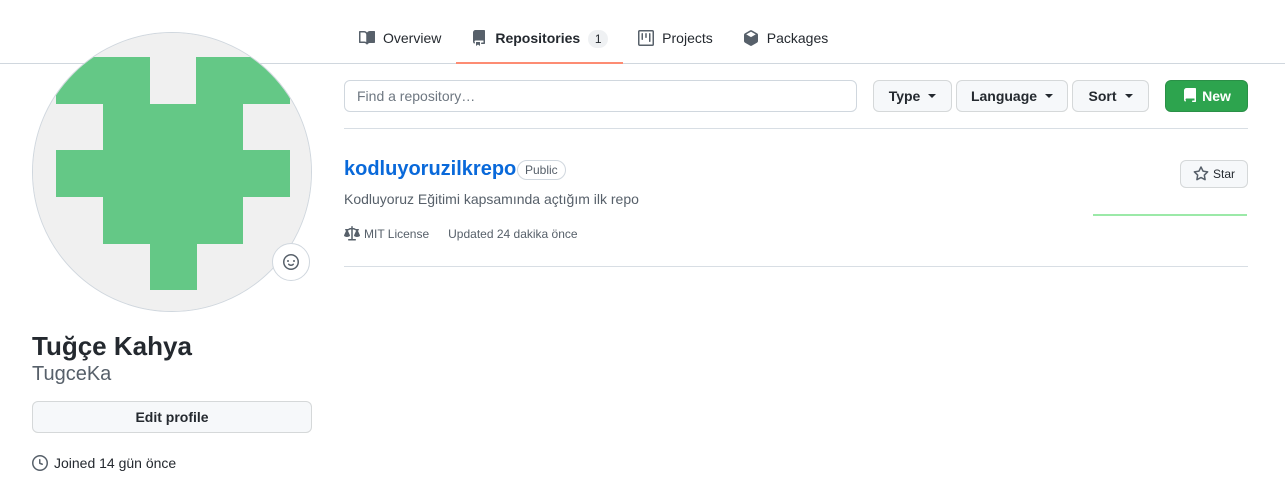 The image size is (1285, 481). I want to click on tab-projects: Projects, so click(675, 38).